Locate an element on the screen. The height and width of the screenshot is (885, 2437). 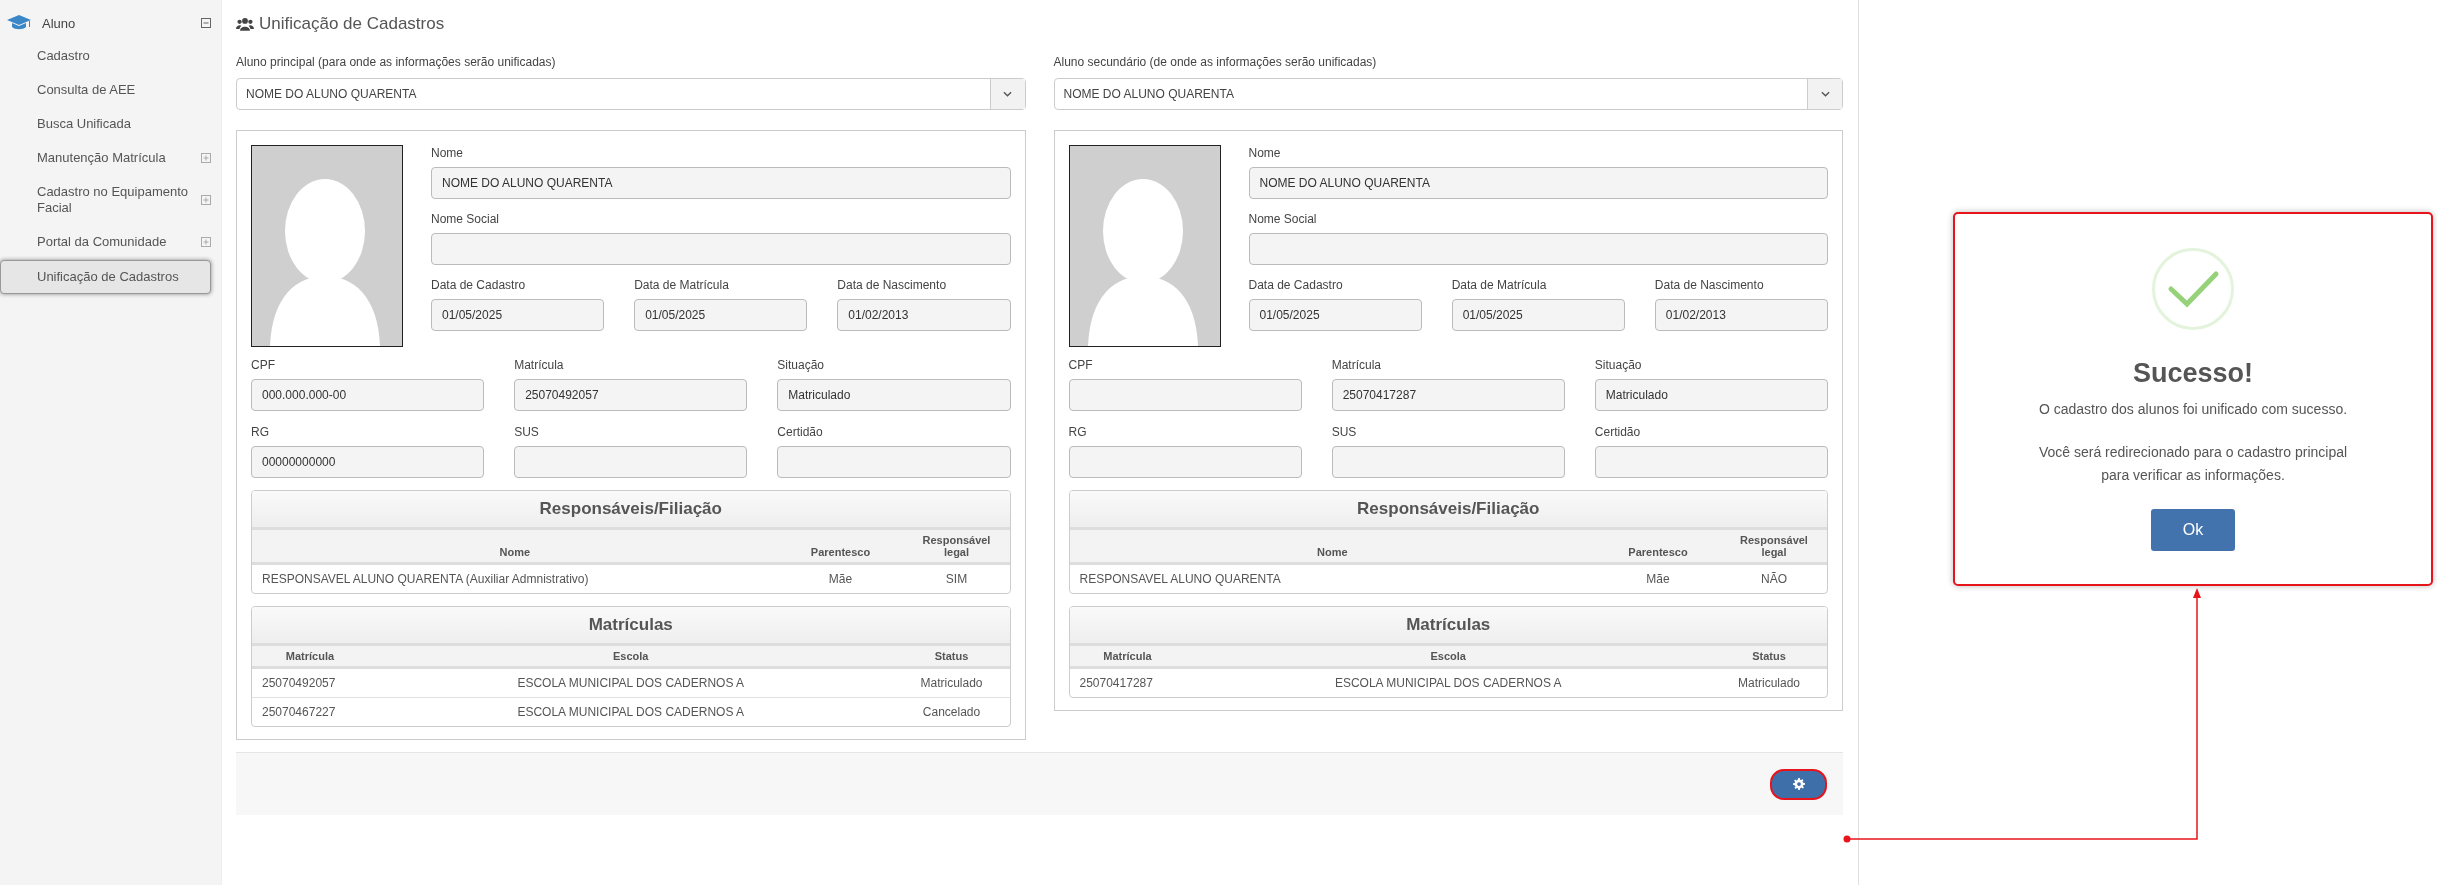
dialog-title: Sucesso! is located at coordinates (2193, 373).